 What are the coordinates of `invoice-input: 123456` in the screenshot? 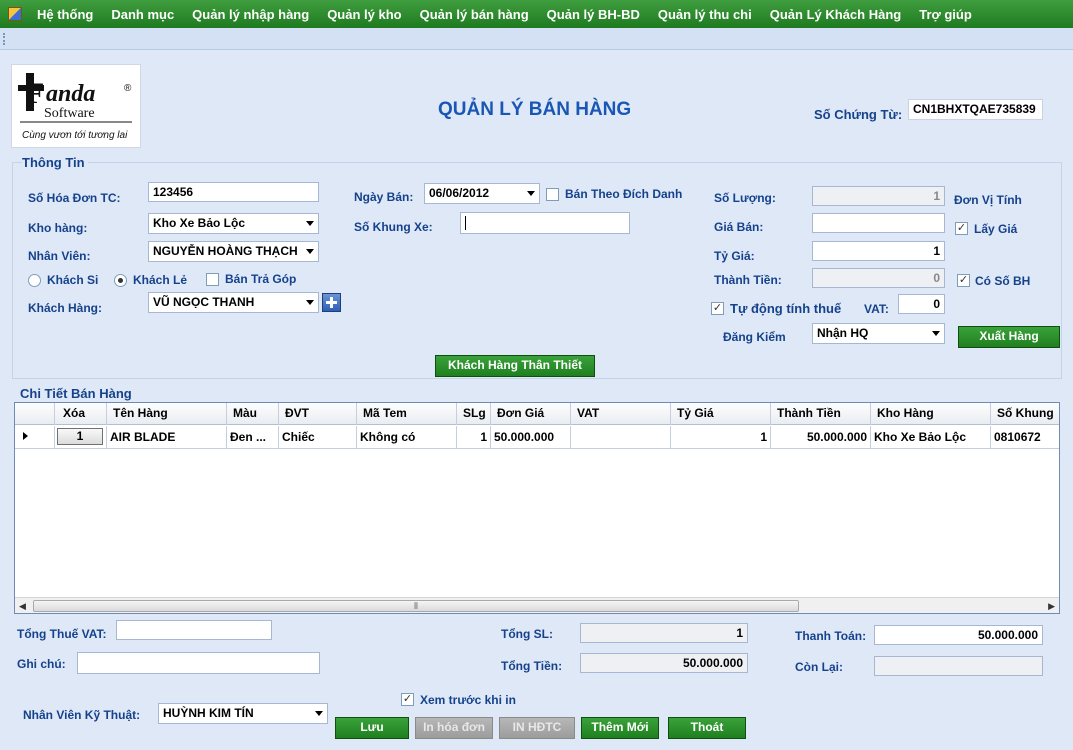 It's located at (233, 192).